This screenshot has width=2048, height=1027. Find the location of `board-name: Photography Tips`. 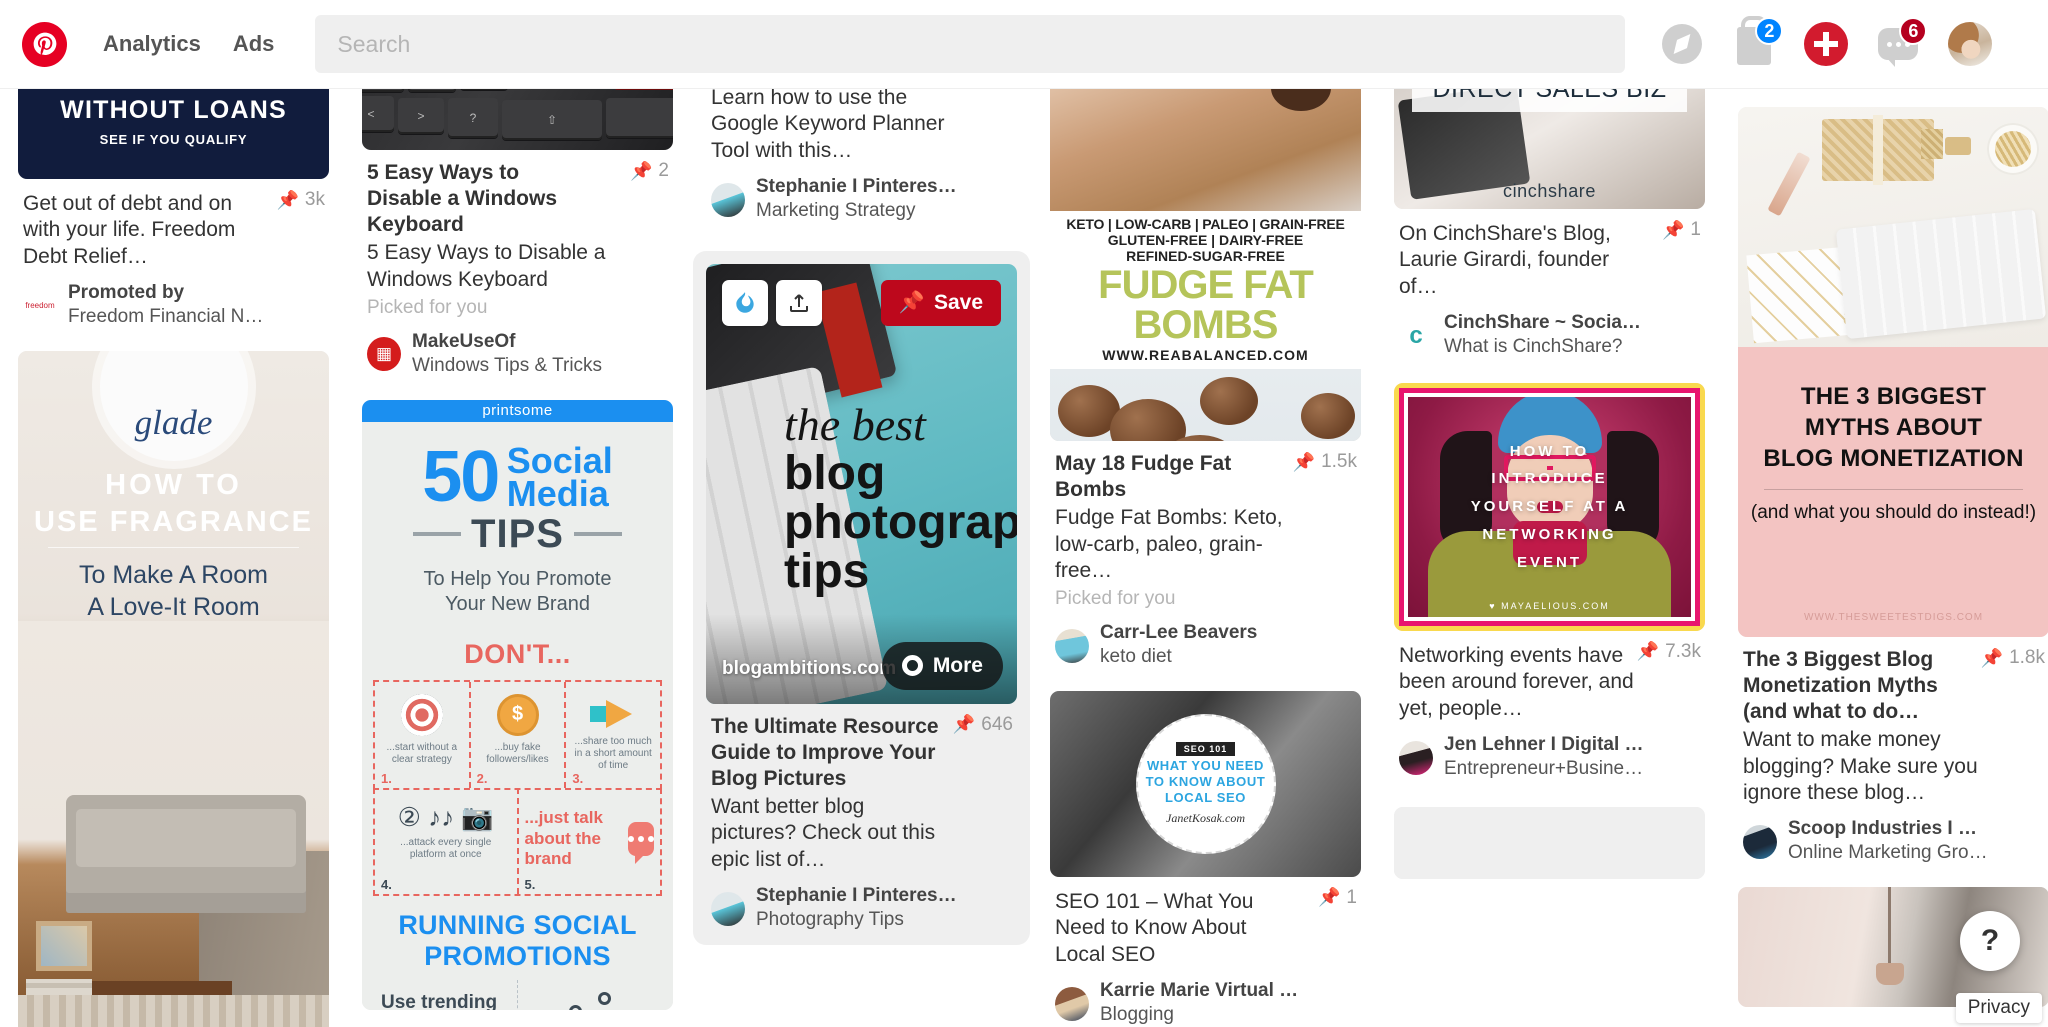

board-name: Photography Tips is located at coordinates (830, 920).